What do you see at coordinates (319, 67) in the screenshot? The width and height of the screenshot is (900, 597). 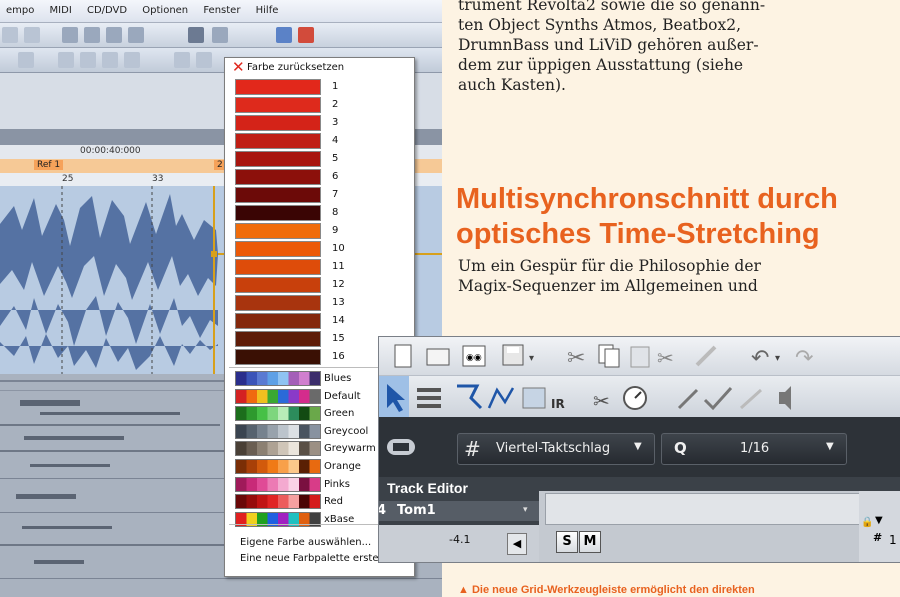 I see `reset-color-item: ✕ Farbe zurücksetzen` at bounding box center [319, 67].